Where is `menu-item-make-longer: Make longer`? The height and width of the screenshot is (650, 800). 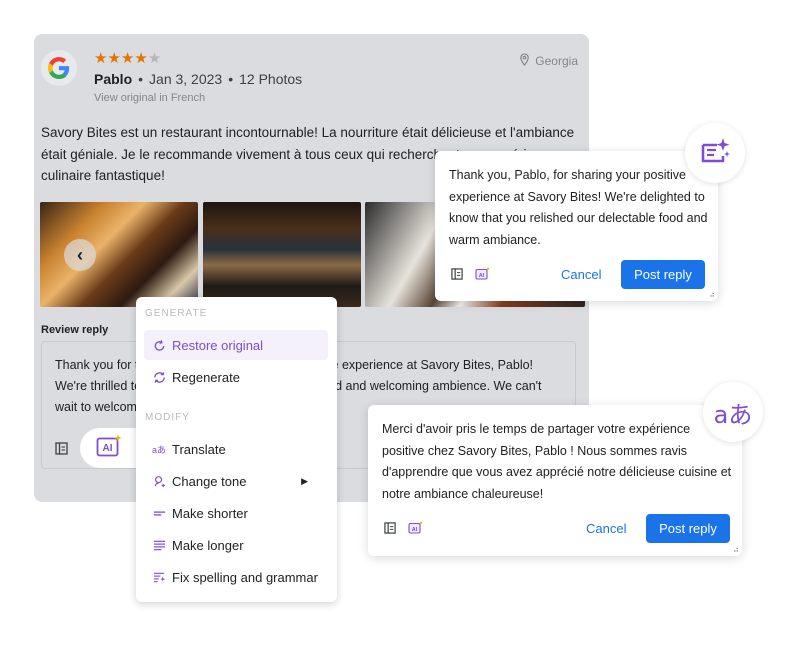 menu-item-make-longer: Make longer is located at coordinates (236, 545).